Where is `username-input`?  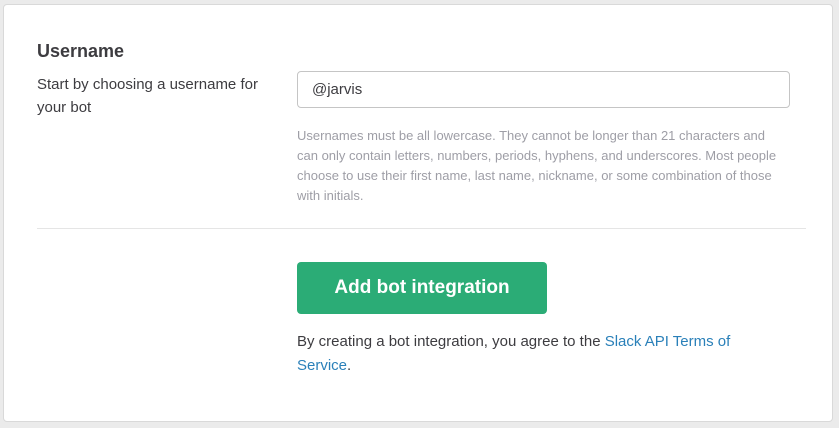
username-input is located at coordinates (550, 89).